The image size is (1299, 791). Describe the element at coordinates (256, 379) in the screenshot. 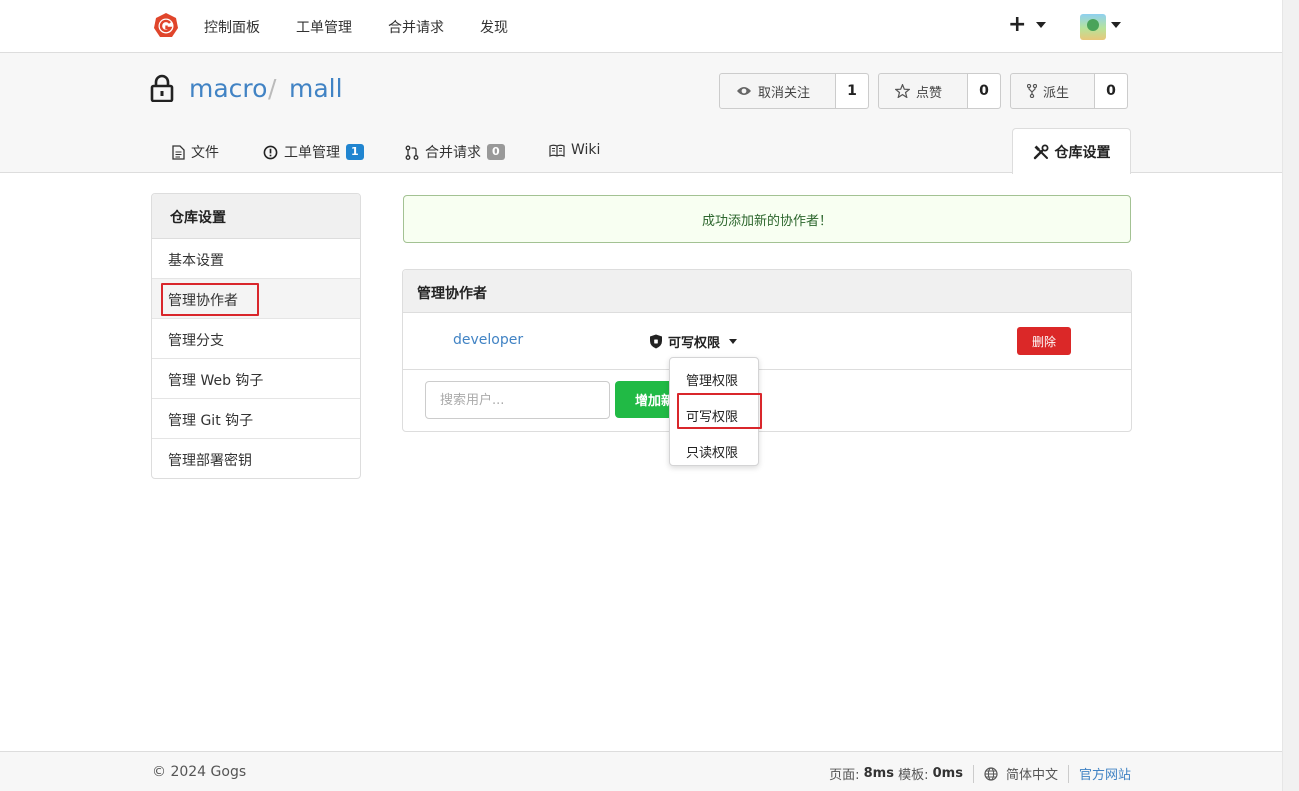

I see `sidebar-item-webhooks: 管理 Web 钩子` at that location.